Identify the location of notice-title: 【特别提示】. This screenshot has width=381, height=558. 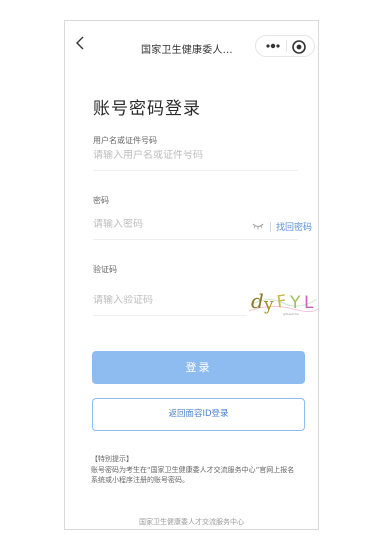
(112, 459).